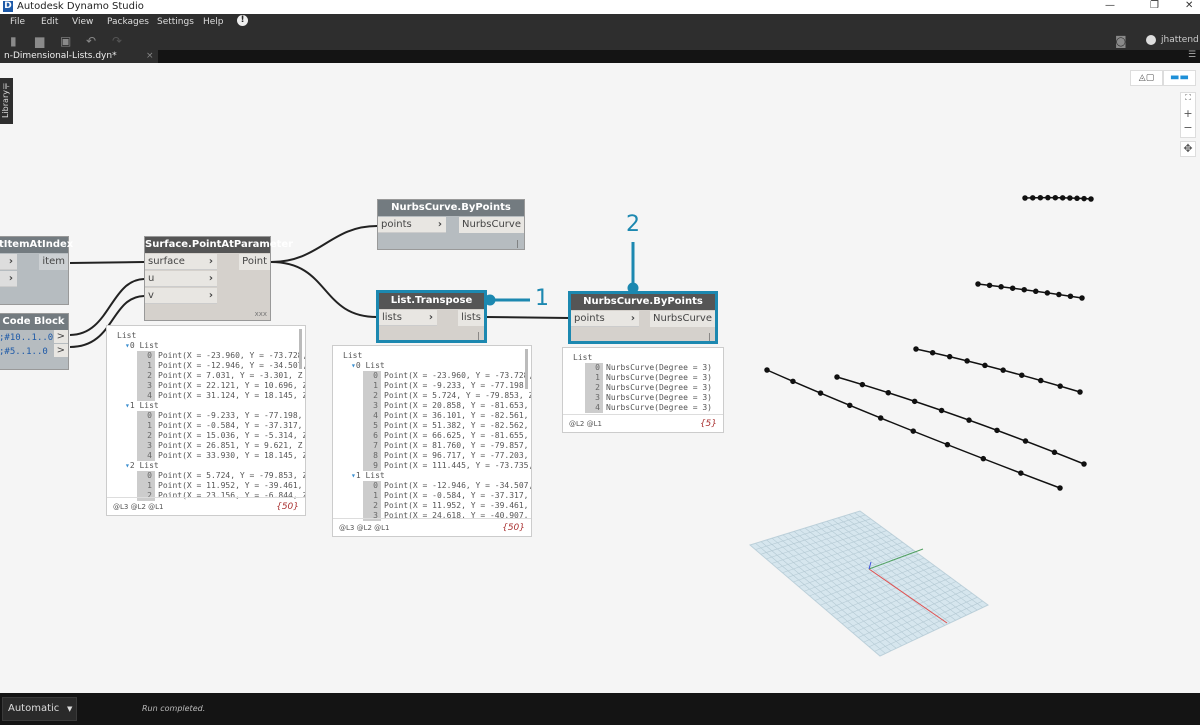 Image resolution: width=1200 pixels, height=725 pixels. What do you see at coordinates (219, 245) in the screenshot?
I see `node-title: Surface.PointAtParameter` at bounding box center [219, 245].